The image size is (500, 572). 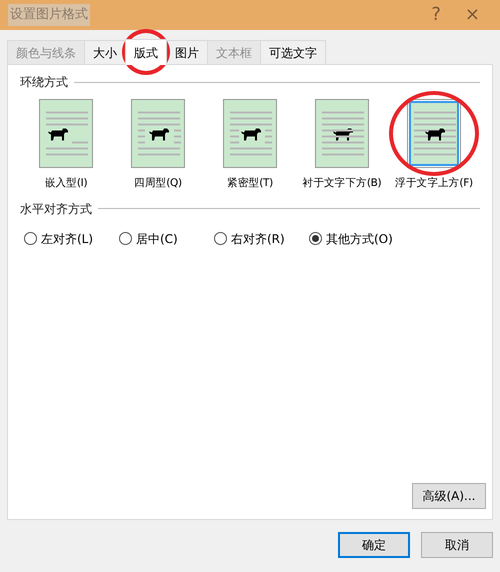 What do you see at coordinates (342, 145) in the screenshot?
I see `wrap-style-option: 衬于文字下方(B)` at bounding box center [342, 145].